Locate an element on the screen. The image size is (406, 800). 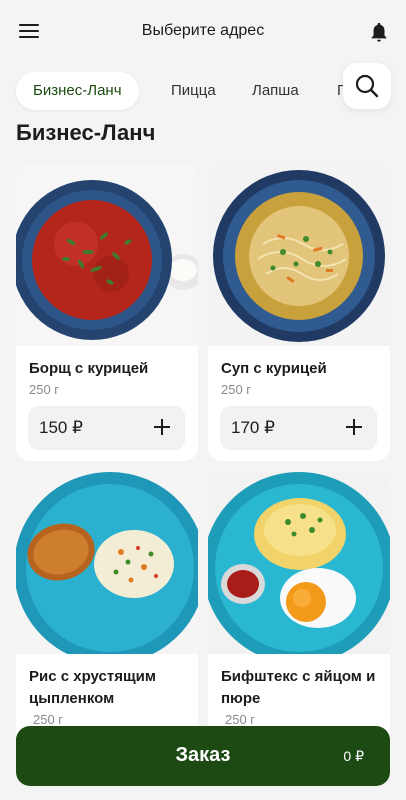
dish-photo-steak-egg is located at coordinates (299, 563).